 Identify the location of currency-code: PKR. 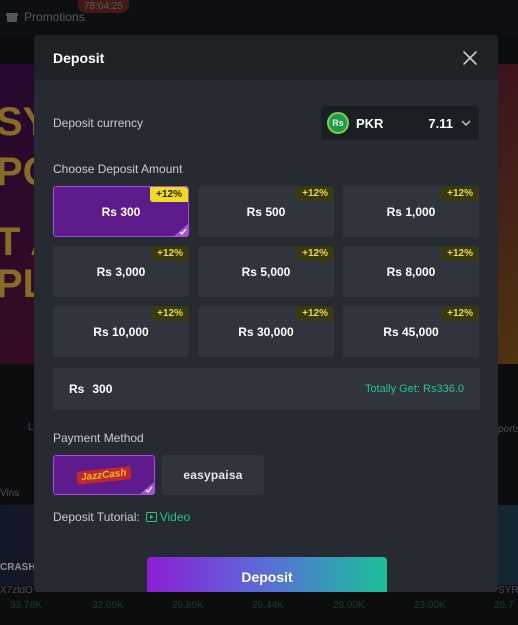
(370, 123).